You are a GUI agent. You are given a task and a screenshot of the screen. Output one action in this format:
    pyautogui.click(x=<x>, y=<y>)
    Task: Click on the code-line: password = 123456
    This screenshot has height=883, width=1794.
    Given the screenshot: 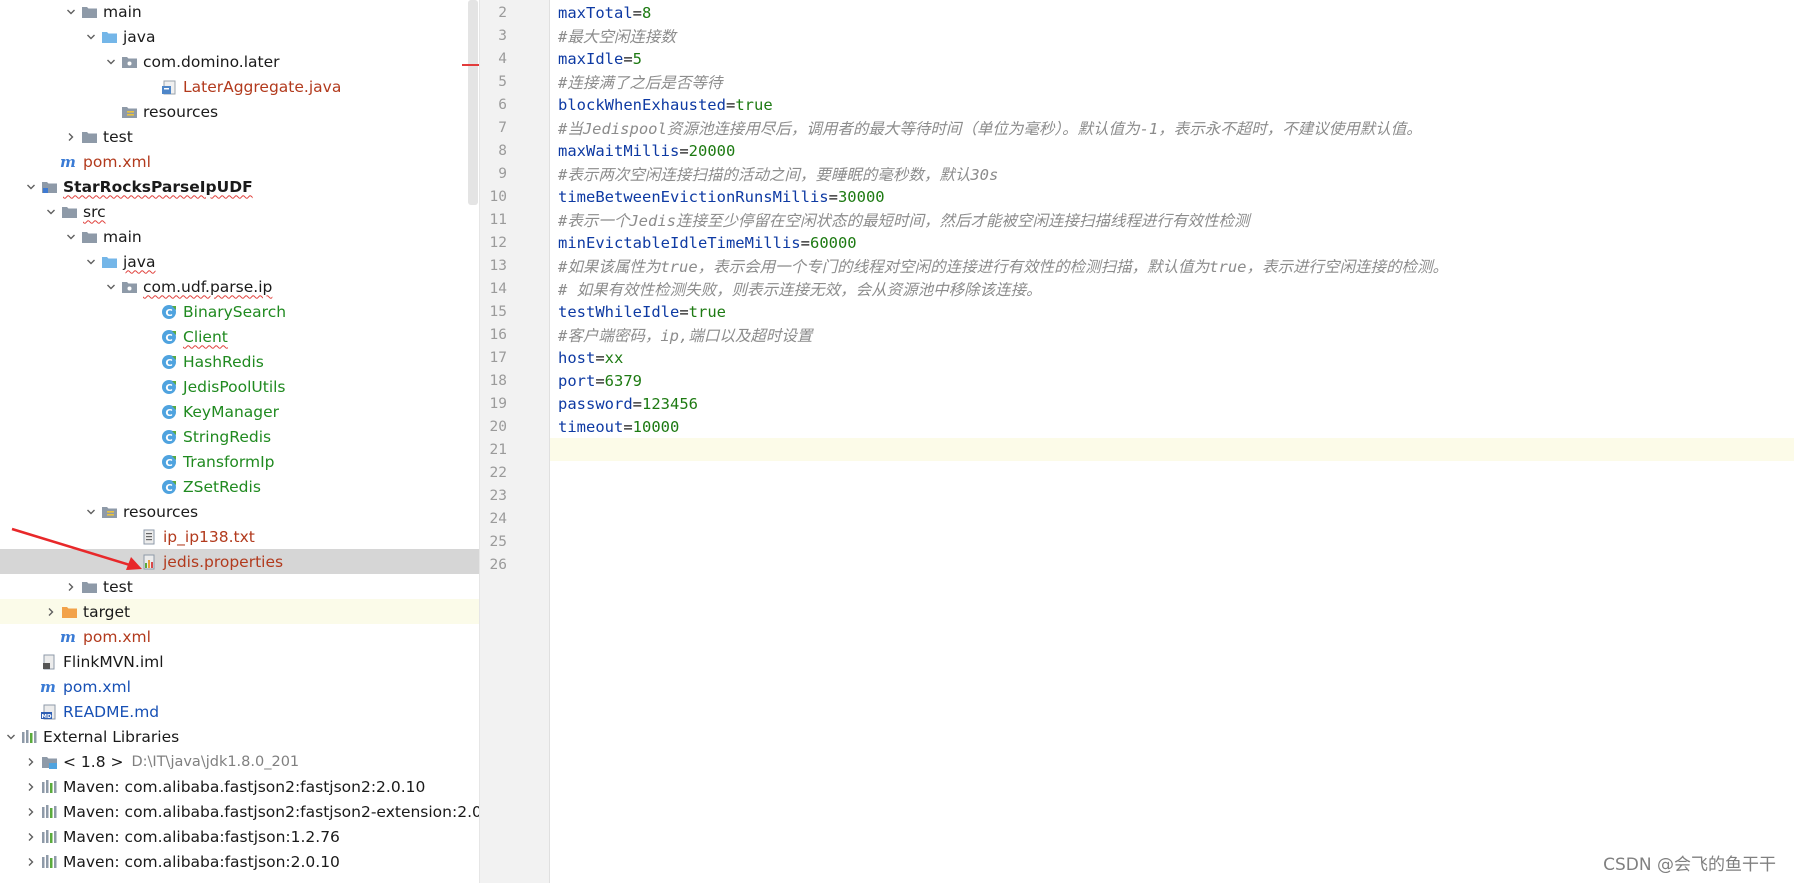 What is the action you would take?
    pyautogui.click(x=1172, y=403)
    